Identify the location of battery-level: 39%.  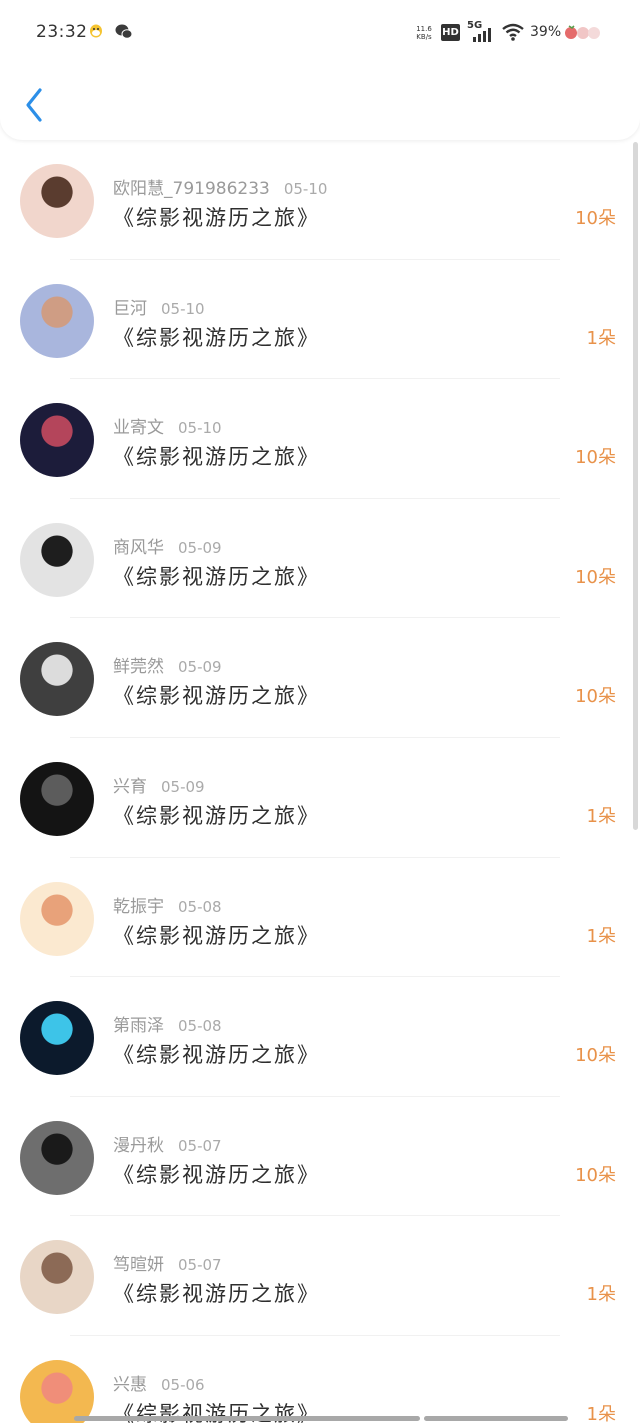
(546, 32).